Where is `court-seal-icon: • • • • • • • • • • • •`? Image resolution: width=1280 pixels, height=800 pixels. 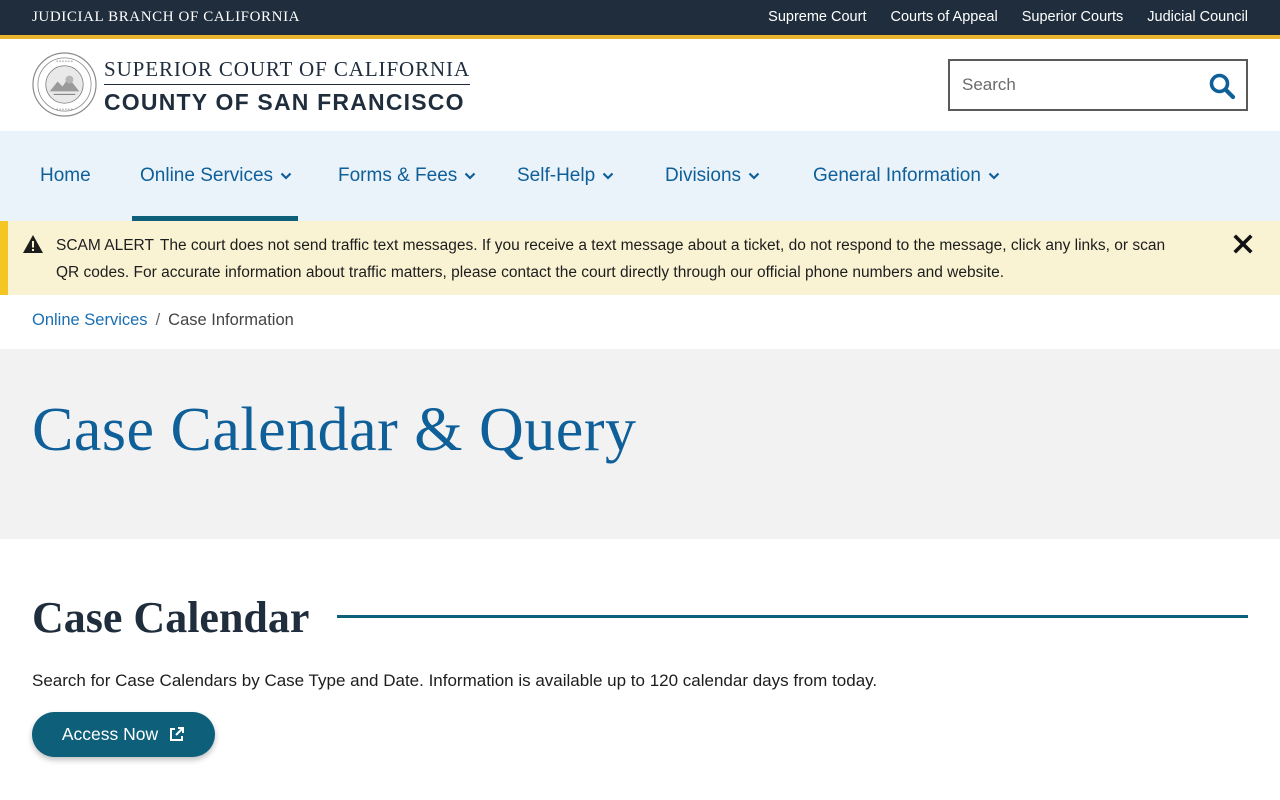
court-seal-icon: • • • • • • • • • • • • is located at coordinates (64, 84).